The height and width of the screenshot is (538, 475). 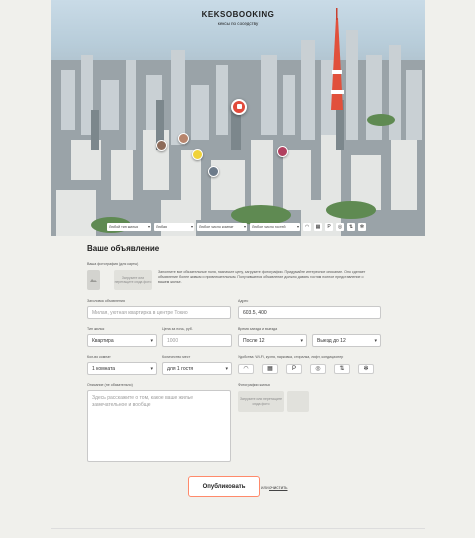 I want to click on photos-upload-zone: Загрузите или перетащите сюда фото, so click(x=261, y=401).